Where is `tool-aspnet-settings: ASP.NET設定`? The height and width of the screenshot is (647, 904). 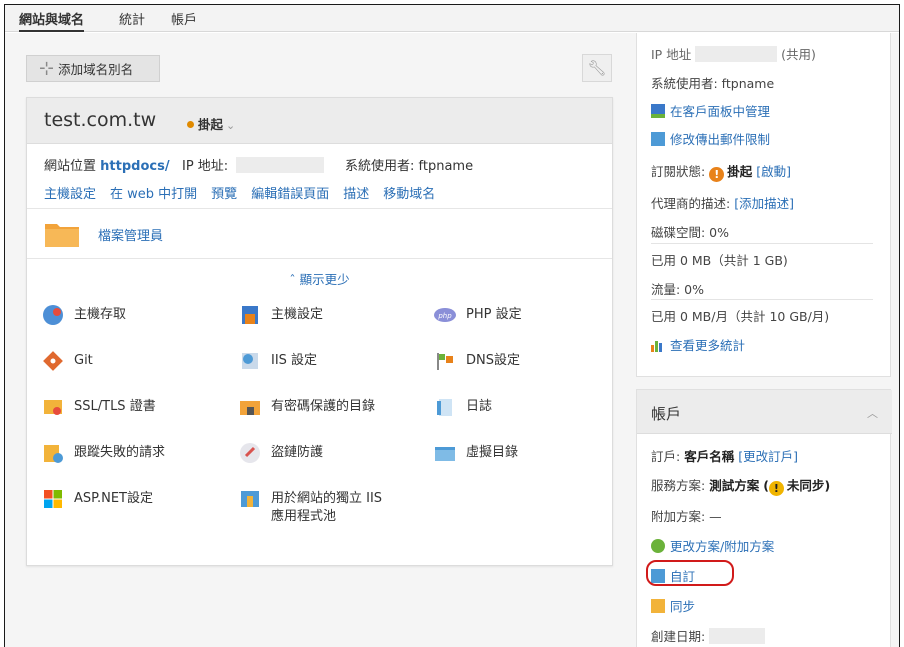
tool-aspnet-settings: ASP.NET設定 is located at coordinates (97, 499).